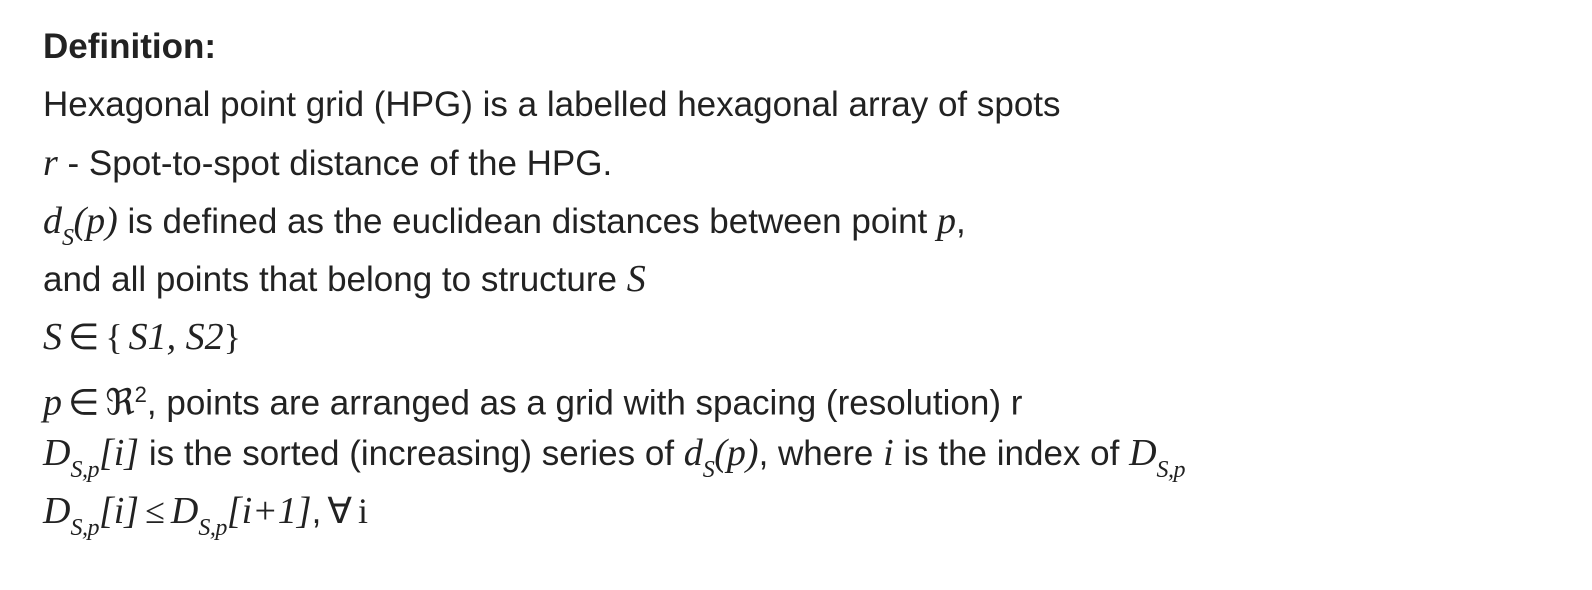 The image size is (1592, 590). Describe the element at coordinates (339, 511) in the screenshot. I see `forall-symbol: ∀` at that location.